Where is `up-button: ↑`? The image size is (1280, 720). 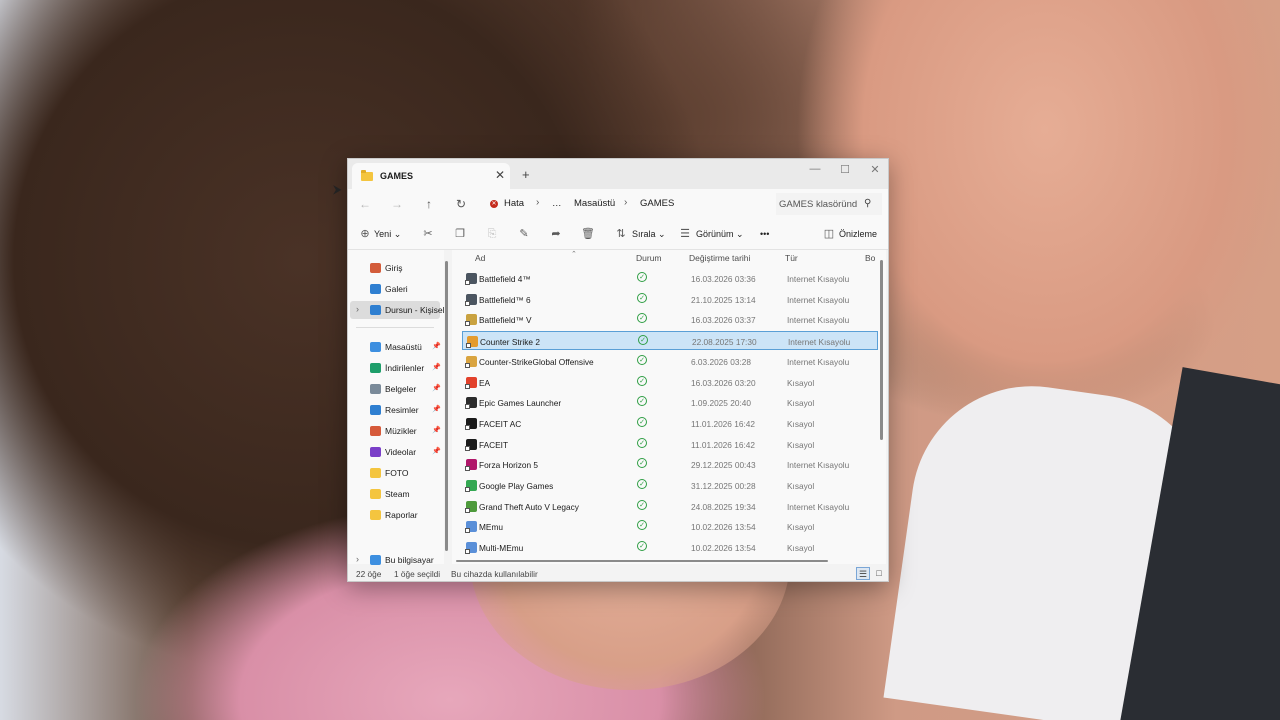
up-button: ↑ is located at coordinates (429, 204).